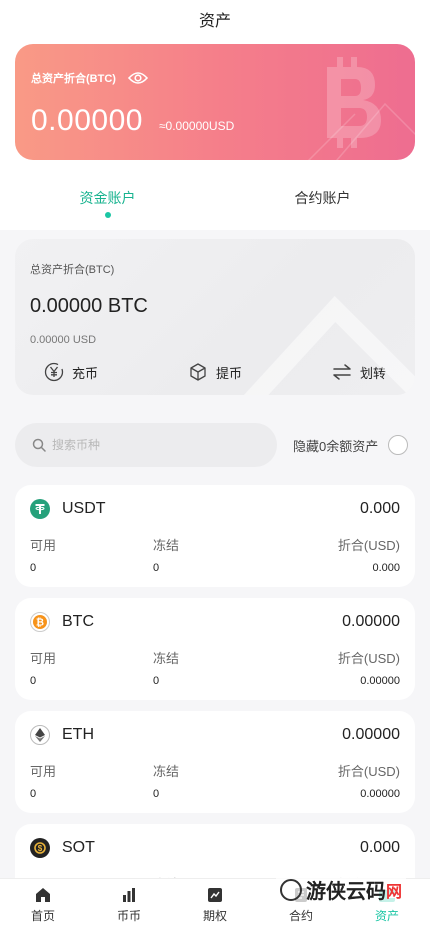 Image resolution: width=430 pixels, height=932 pixels. I want to click on options-icon, so click(215, 895).